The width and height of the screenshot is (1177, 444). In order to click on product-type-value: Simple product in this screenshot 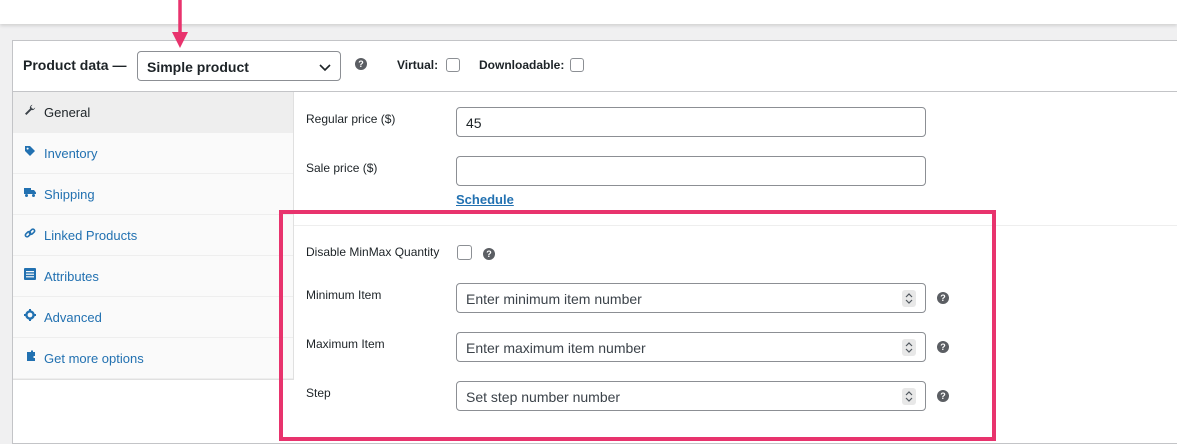, I will do `click(198, 67)`.